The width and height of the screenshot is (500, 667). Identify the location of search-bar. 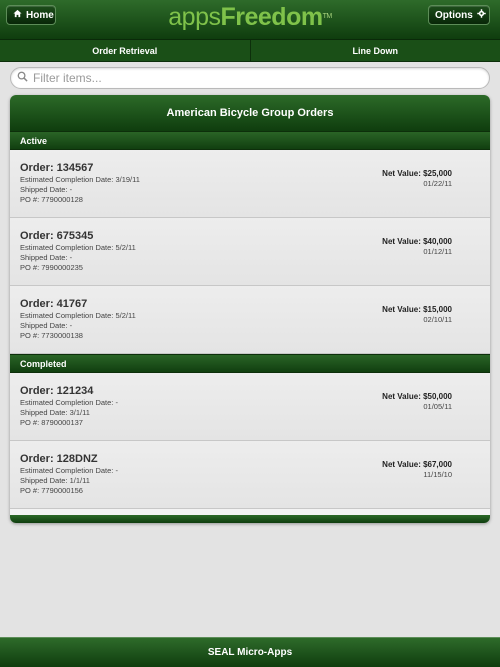
(250, 78).